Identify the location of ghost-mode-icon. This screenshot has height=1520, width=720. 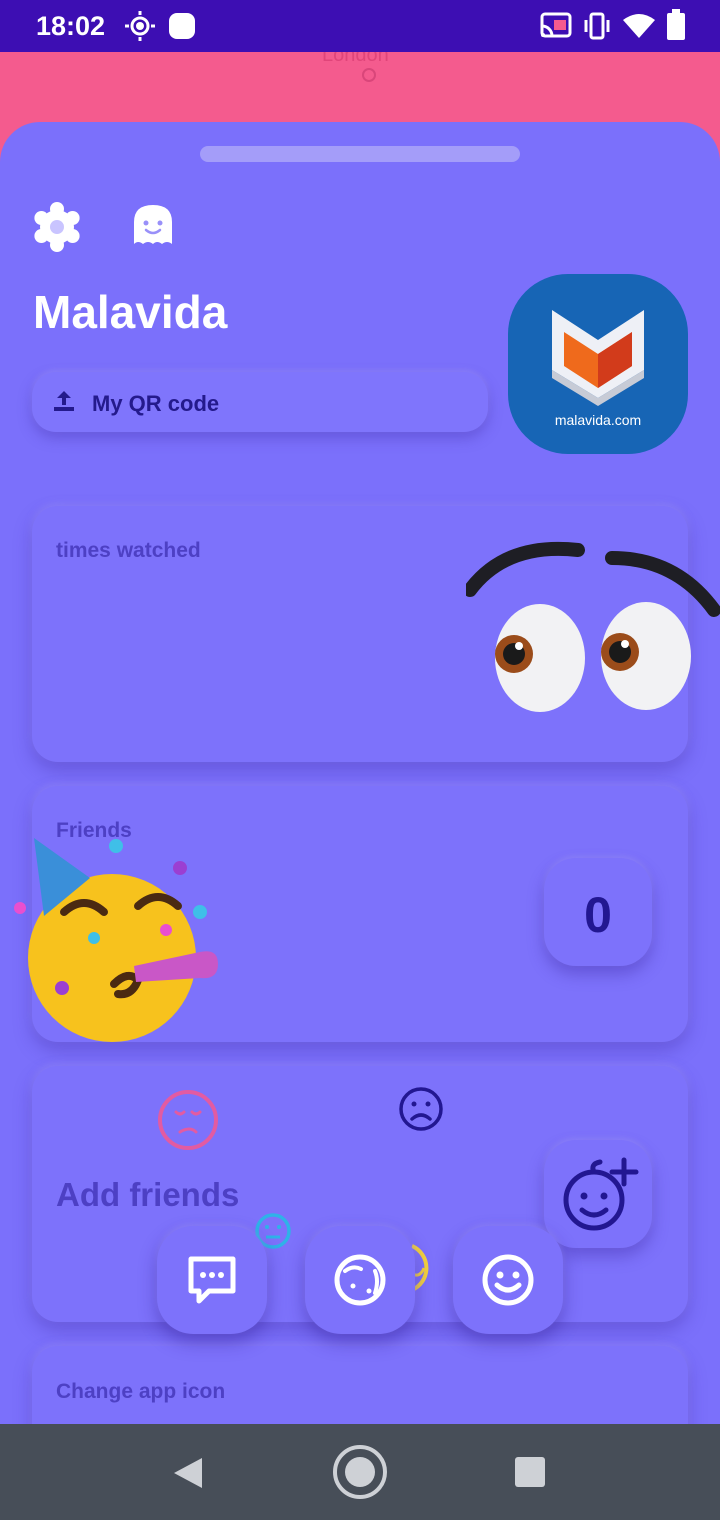
(155, 227).